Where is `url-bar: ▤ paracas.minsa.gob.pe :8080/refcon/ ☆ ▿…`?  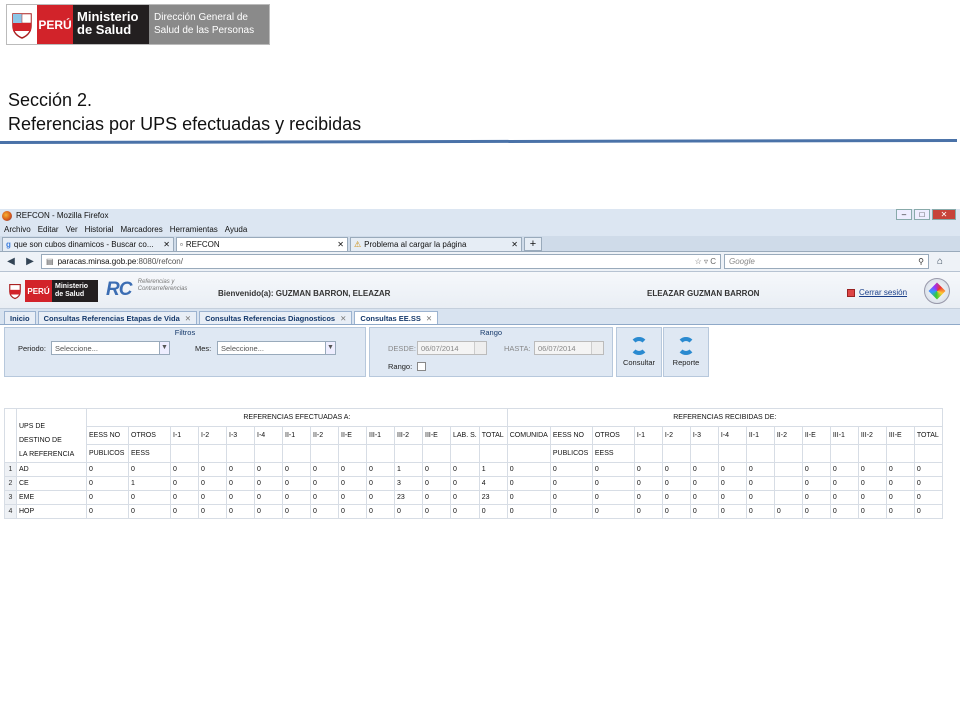
url-bar: ▤ paracas.minsa.gob.pe :8080/refcon/ ☆ ▿… is located at coordinates (381, 261).